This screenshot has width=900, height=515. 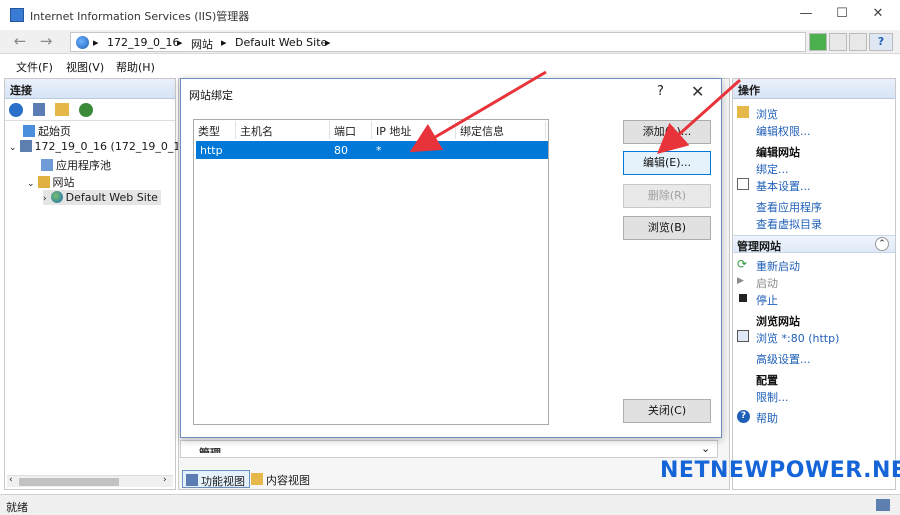 What do you see at coordinates (814, 244) in the screenshot?
I see `manage-site-section-header: 管理网站 ⌃` at bounding box center [814, 244].